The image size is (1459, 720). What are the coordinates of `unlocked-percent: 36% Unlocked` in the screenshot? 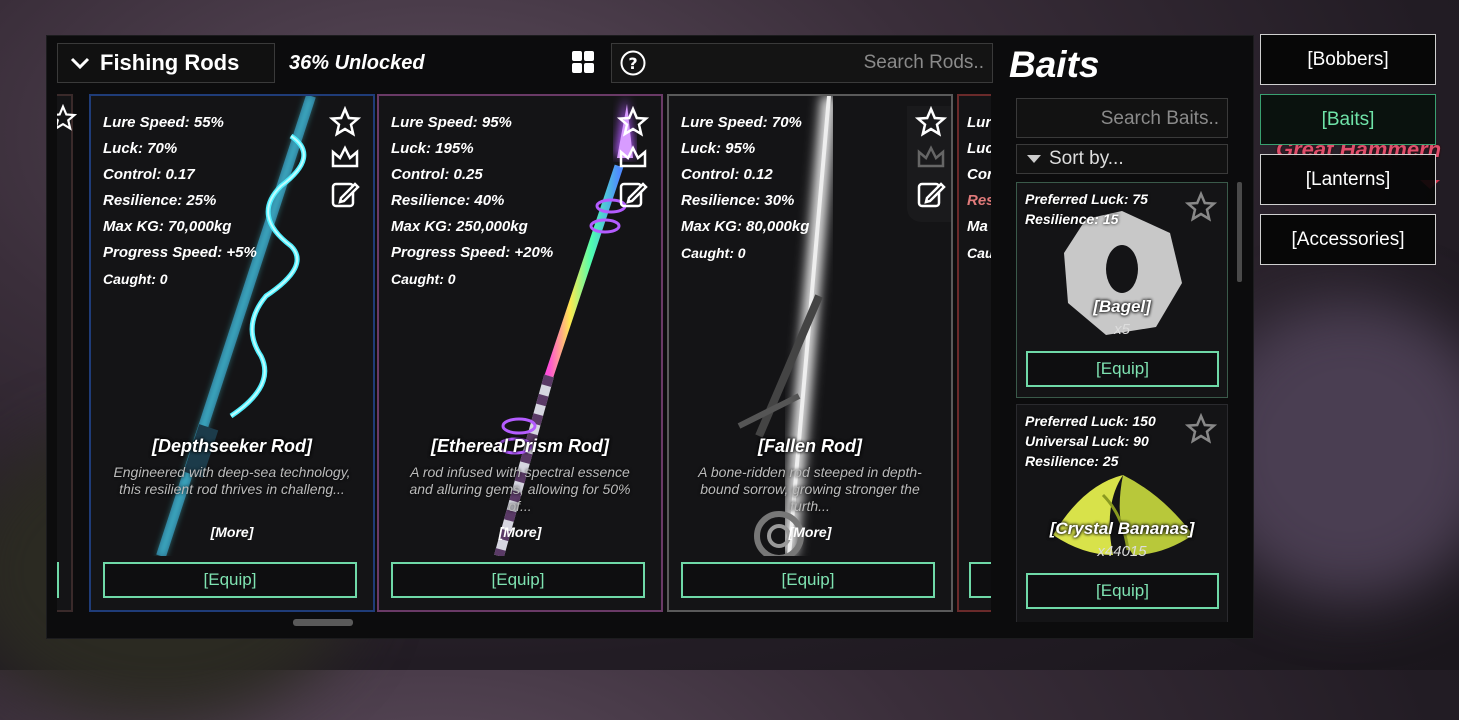 It's located at (357, 63).